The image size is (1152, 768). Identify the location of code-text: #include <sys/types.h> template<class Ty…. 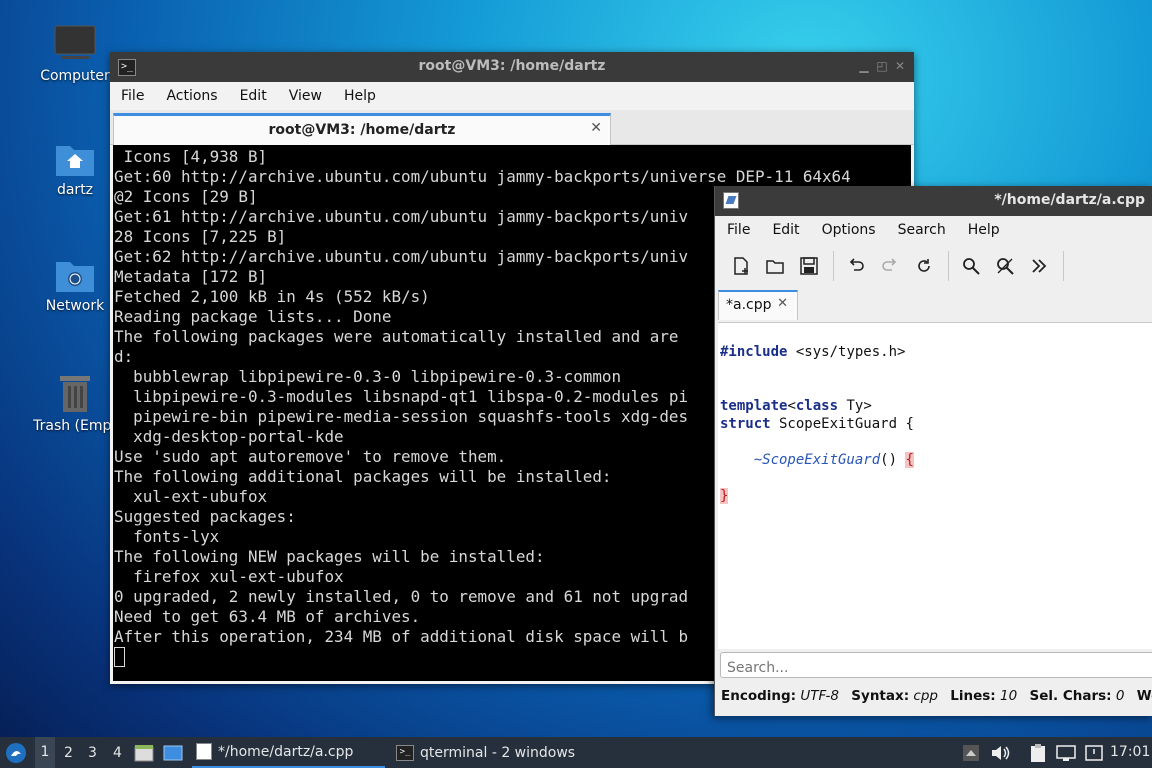
(935, 414).